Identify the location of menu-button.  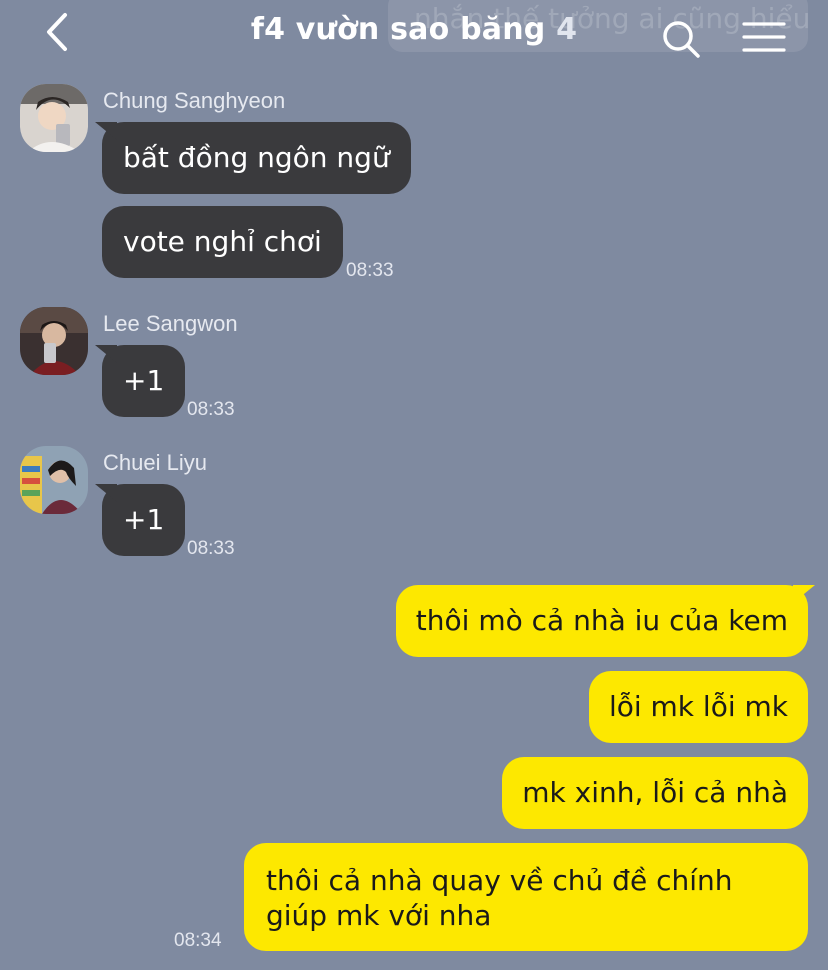
(764, 38).